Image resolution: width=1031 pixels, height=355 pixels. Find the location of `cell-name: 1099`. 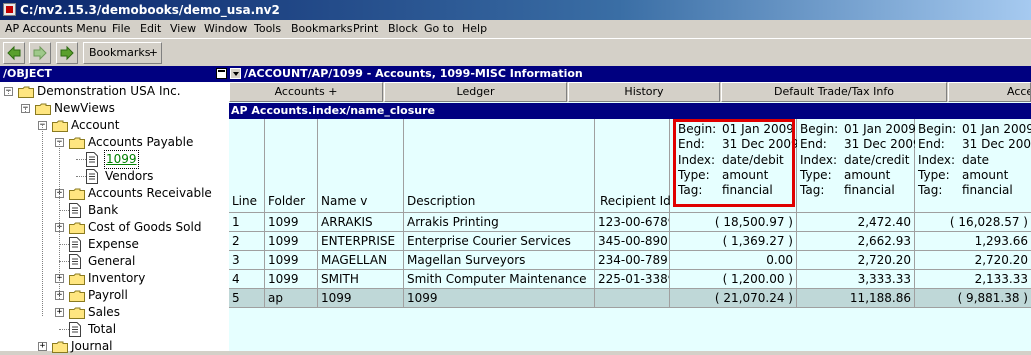

cell-name: 1099 is located at coordinates (361, 298).